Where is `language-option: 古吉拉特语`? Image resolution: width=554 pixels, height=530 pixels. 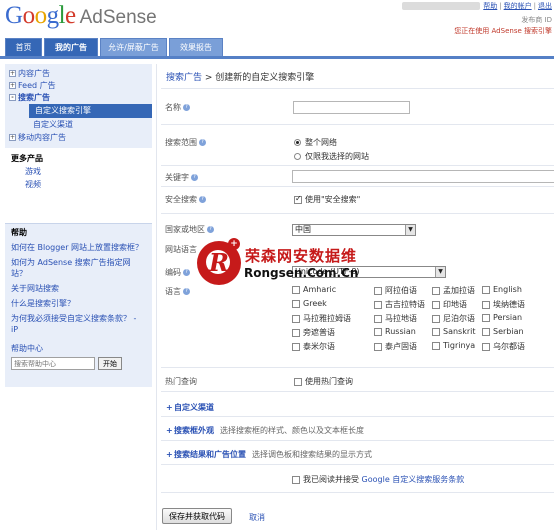 language-option: 古吉拉特语 is located at coordinates (399, 304).